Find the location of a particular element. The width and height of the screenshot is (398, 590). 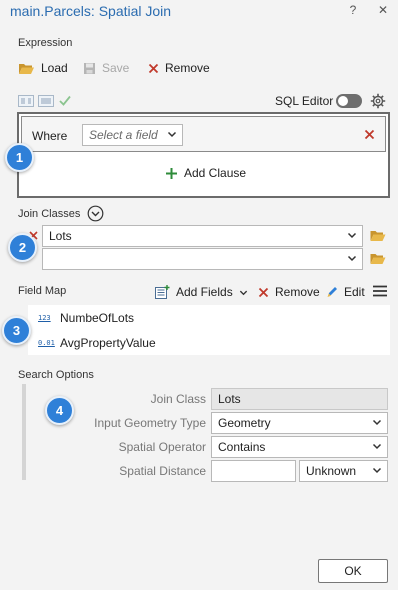

save-button: Save is located at coordinates (106, 68).